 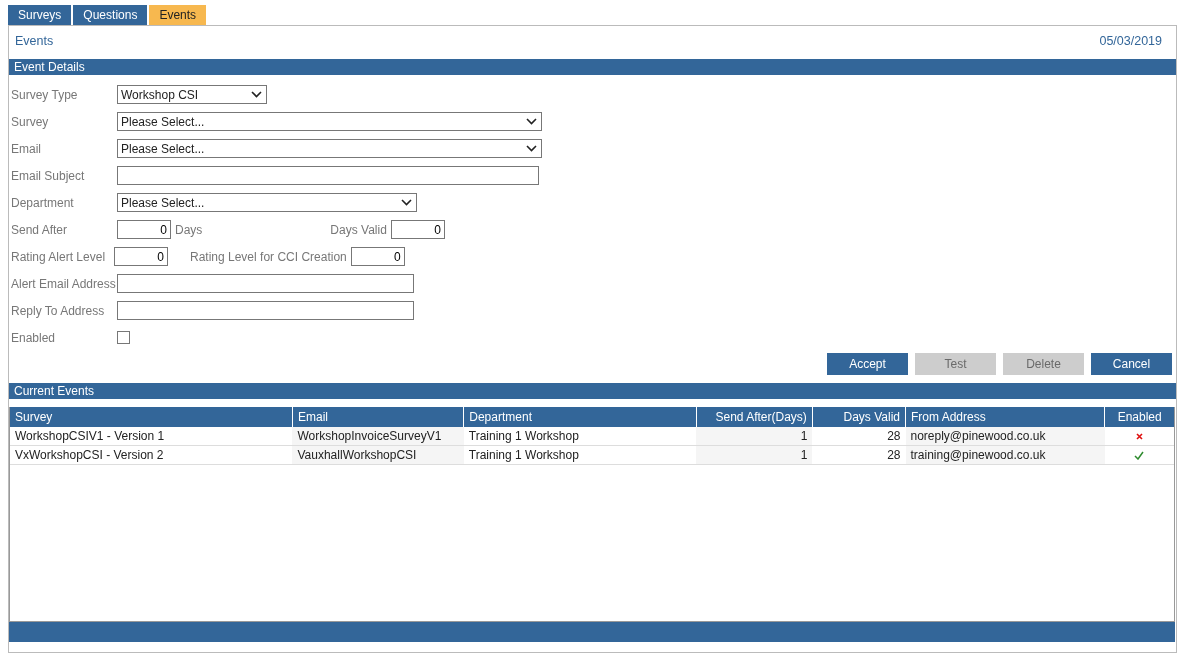 I want to click on field-label: Rating Alert Level, so click(x=59, y=257).